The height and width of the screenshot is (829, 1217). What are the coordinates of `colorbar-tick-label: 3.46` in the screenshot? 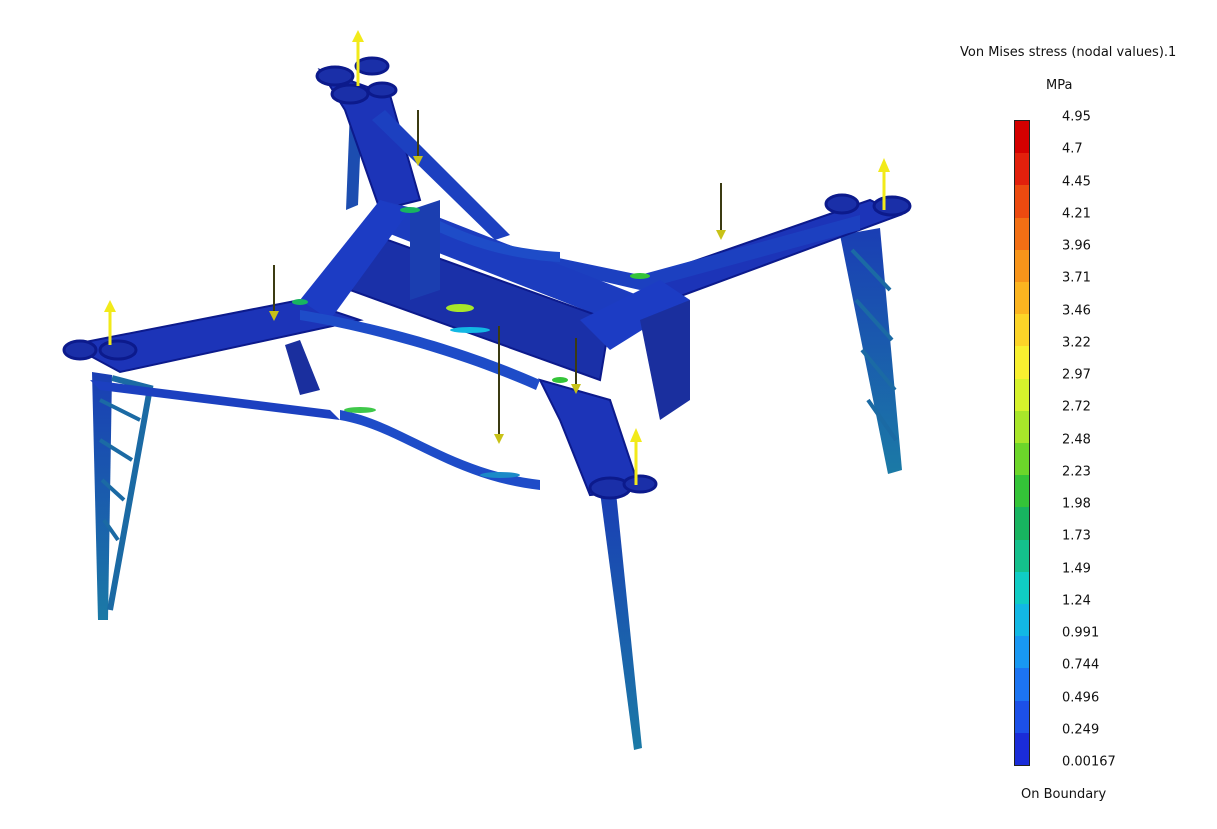 It's located at (1076, 310).